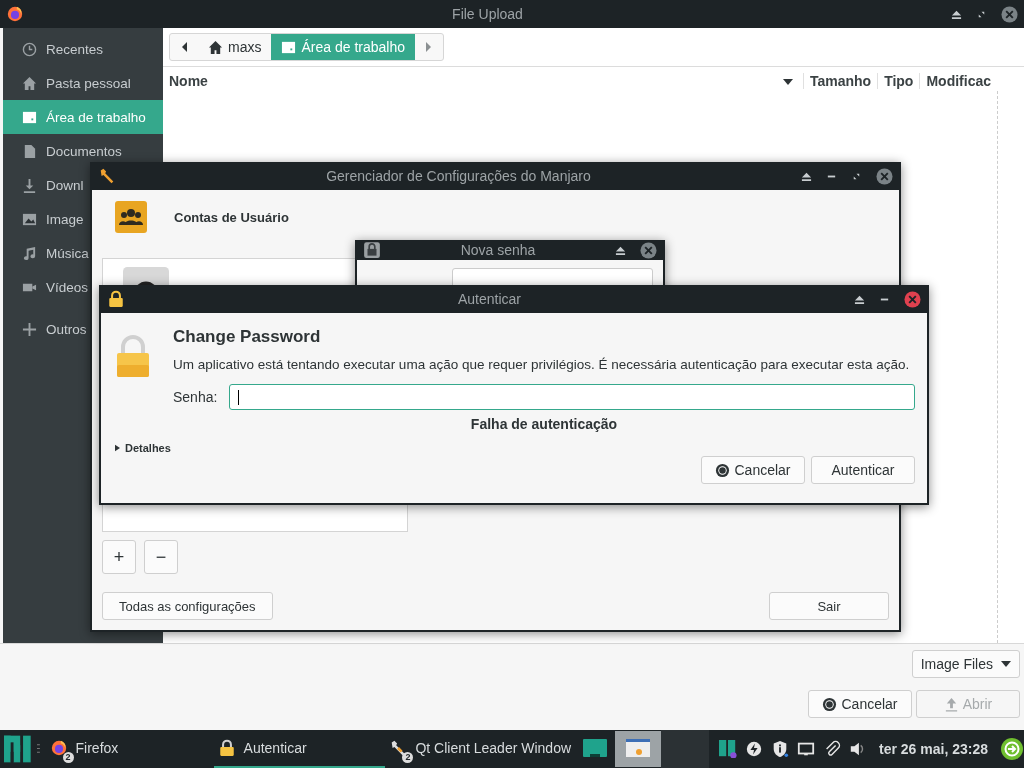 The width and height of the screenshot is (1024, 768). Describe the element at coordinates (787, 82) in the screenshot. I see `sort-arrow-icon` at that location.